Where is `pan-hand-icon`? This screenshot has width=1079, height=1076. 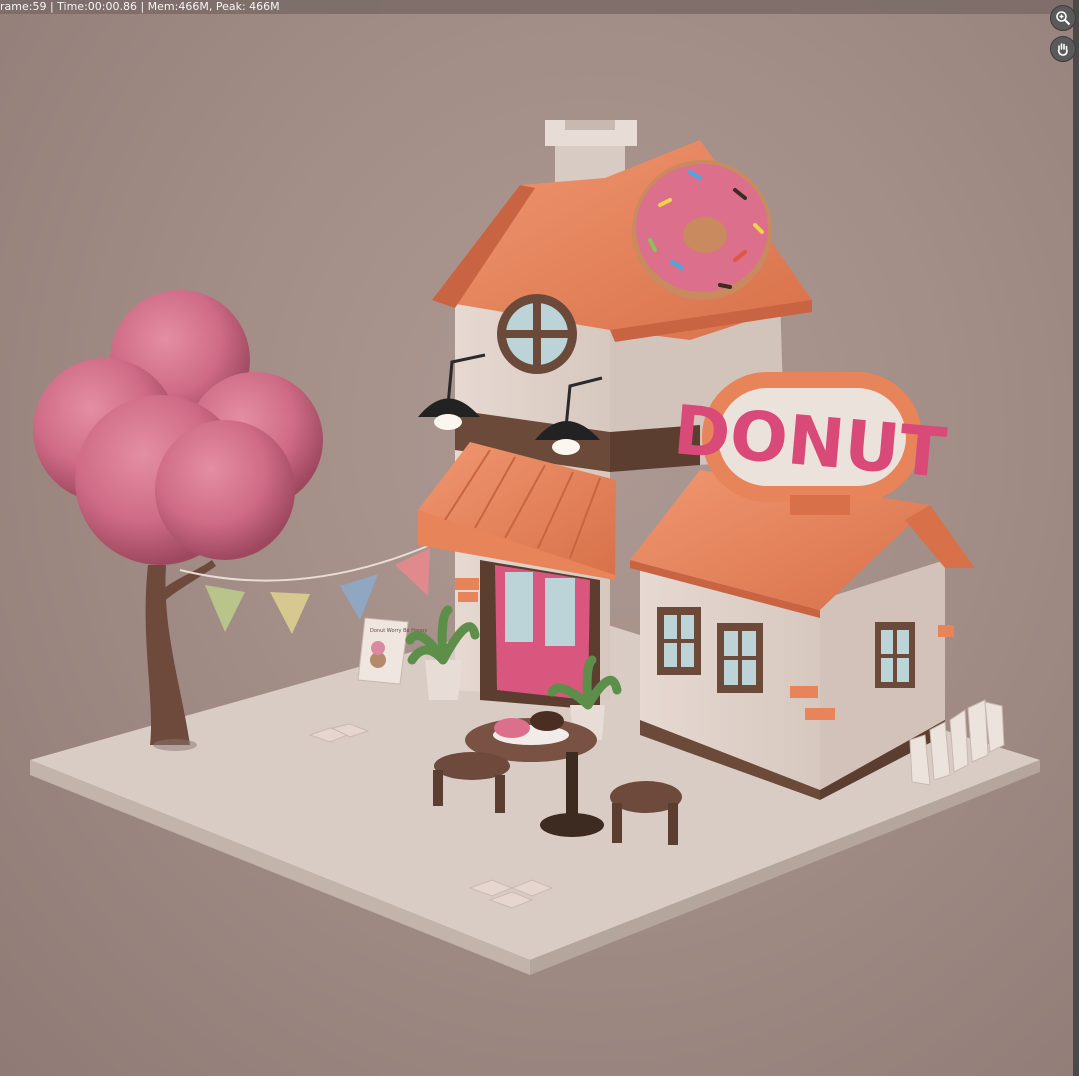
pan-hand-icon is located at coordinates (1063, 49).